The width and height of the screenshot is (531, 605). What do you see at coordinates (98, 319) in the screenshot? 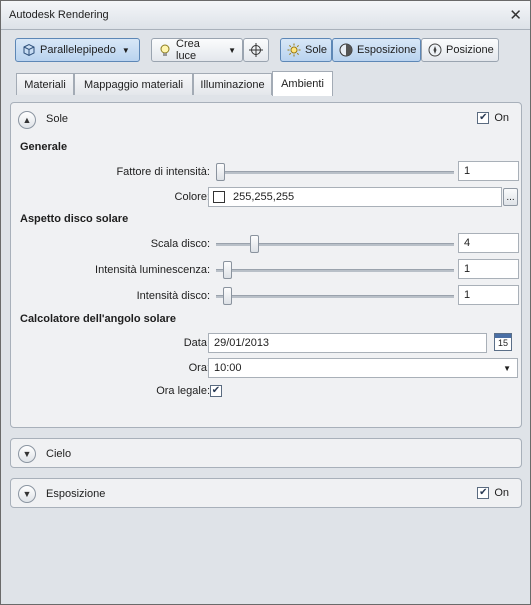
I see `sun-angle-heading: Calcolatore dell'angolo solare` at bounding box center [98, 319].